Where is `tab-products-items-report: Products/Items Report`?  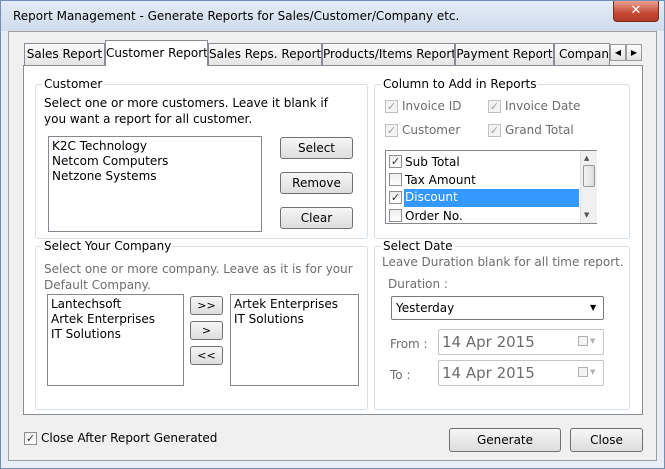 tab-products-items-report: Products/Items Report is located at coordinates (388, 54).